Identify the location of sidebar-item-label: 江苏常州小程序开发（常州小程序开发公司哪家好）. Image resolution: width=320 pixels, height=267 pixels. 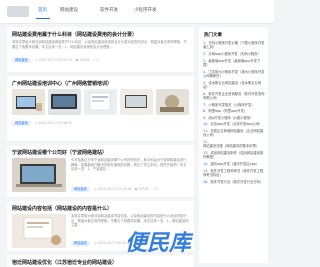
(233, 74).